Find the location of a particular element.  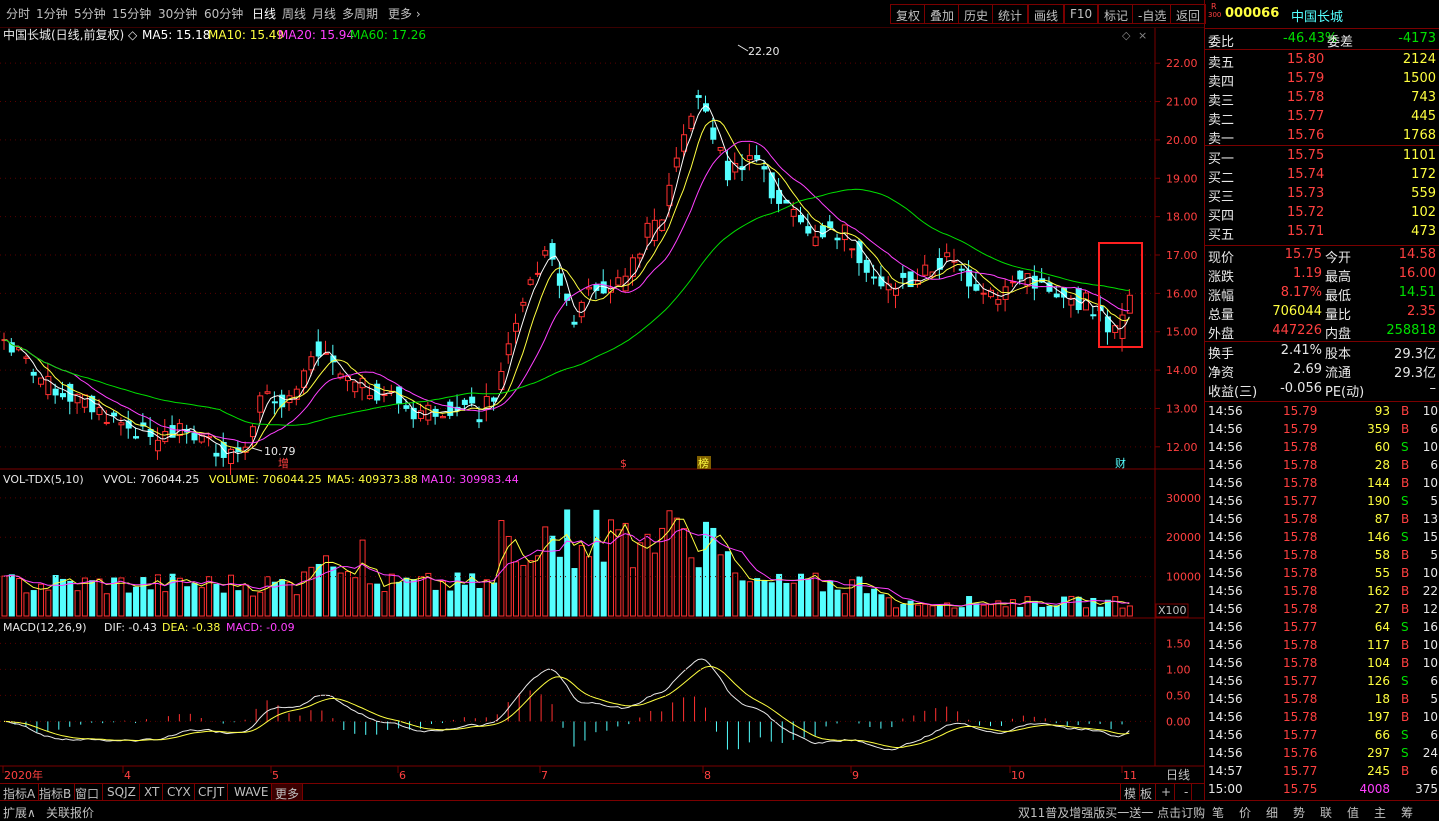

tick-price: 15.78 is located at coordinates (1300, 483).